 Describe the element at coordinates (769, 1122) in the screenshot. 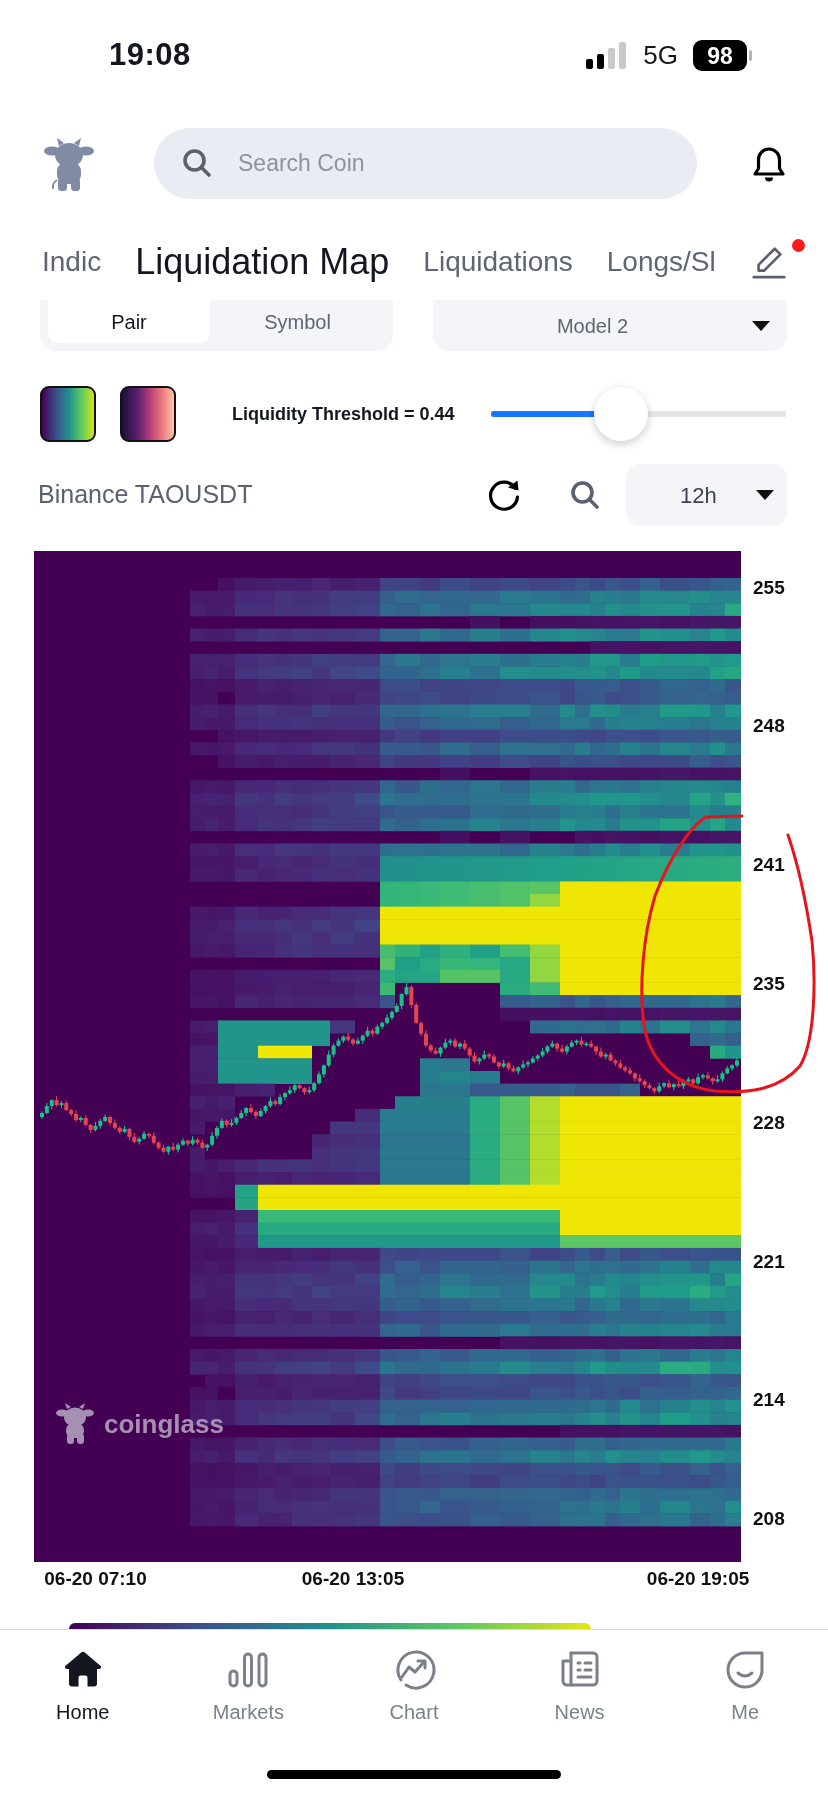

I see `y-axis-label: 228` at that location.